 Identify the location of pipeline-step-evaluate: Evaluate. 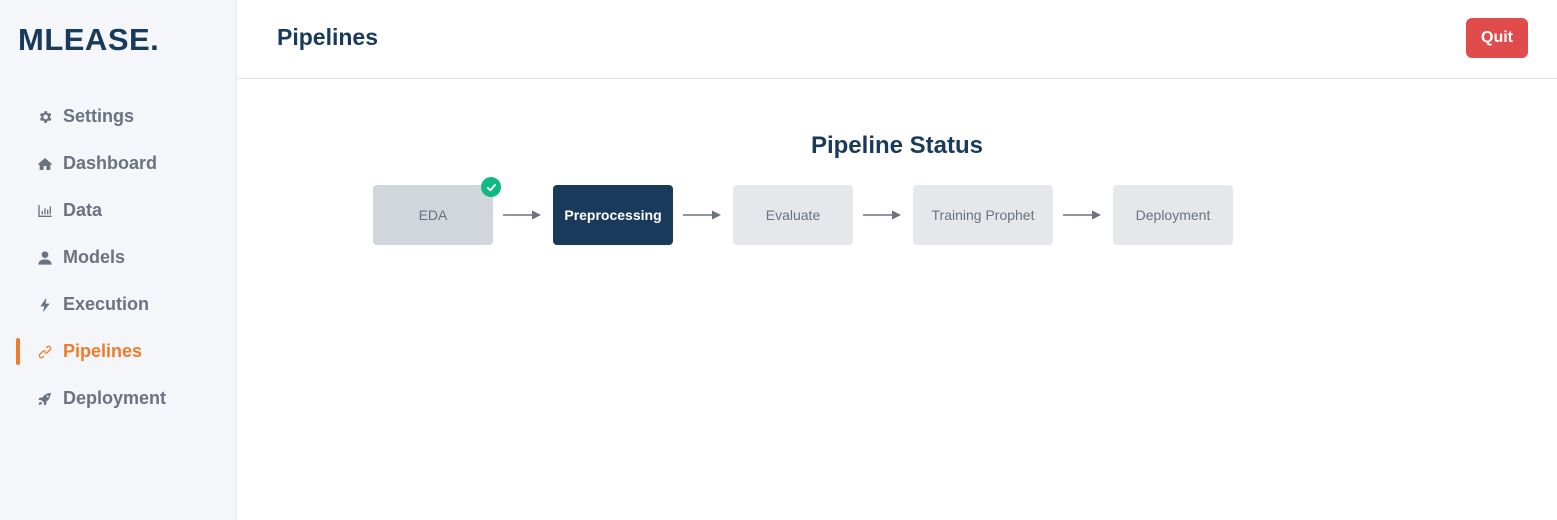
(793, 215).